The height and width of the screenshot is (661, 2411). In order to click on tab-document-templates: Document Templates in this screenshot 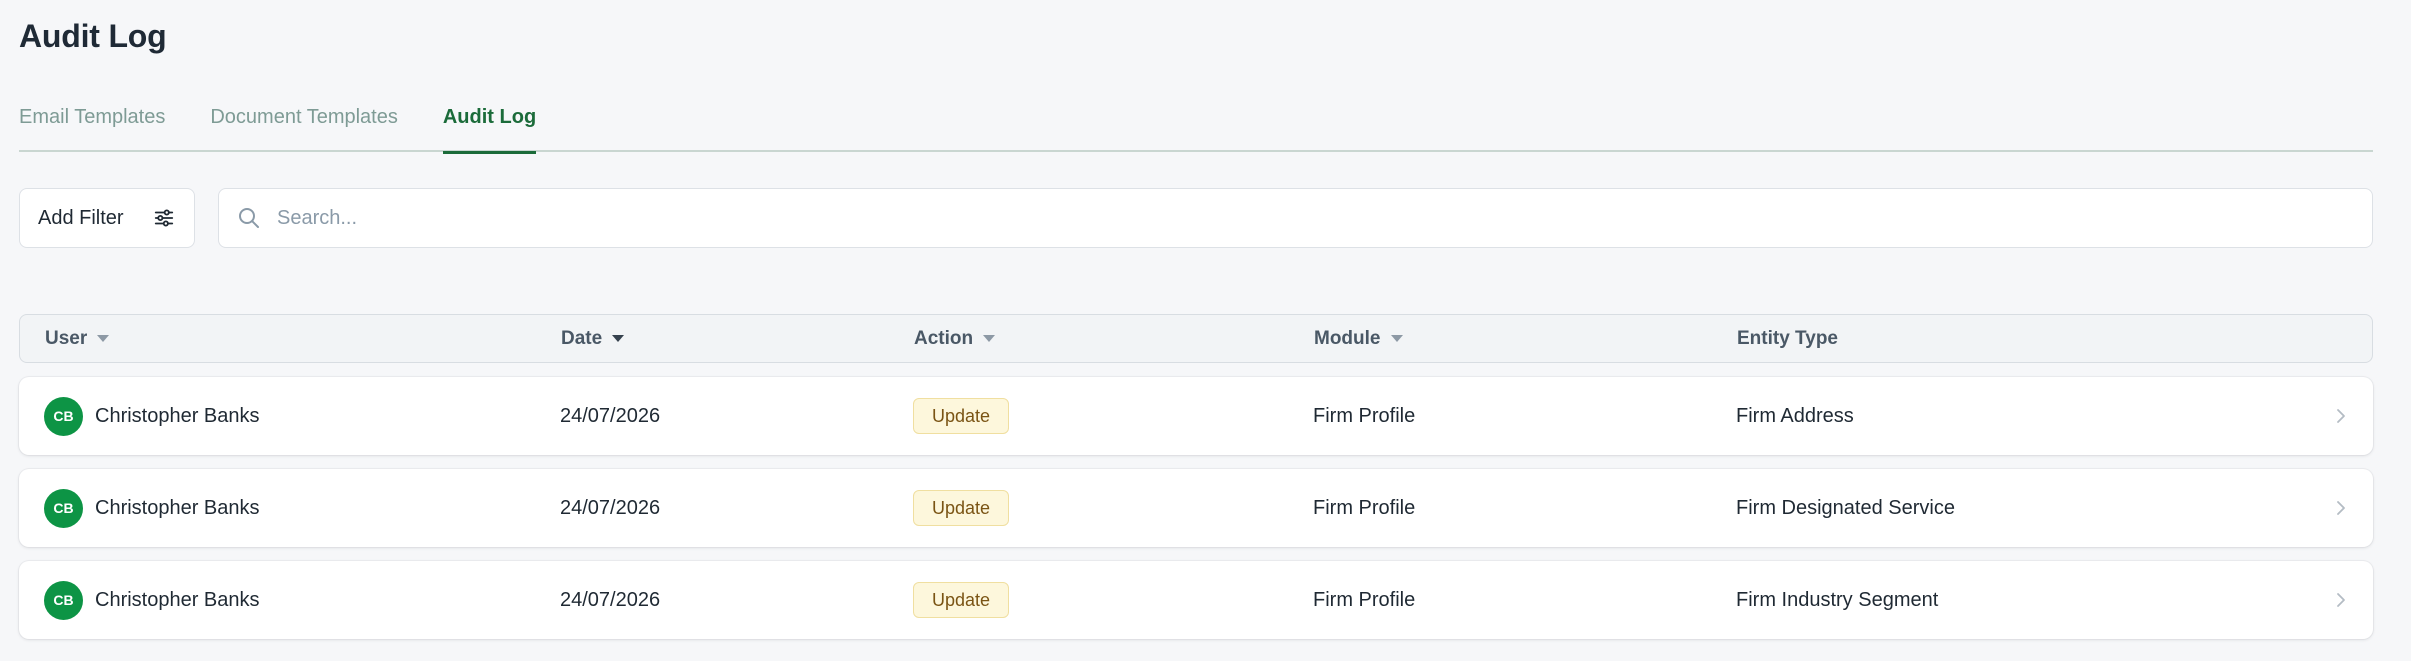, I will do `click(304, 126)`.